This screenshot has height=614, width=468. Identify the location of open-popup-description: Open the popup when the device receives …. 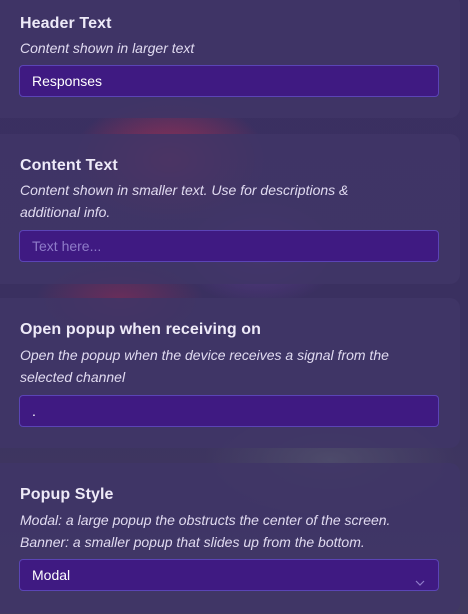
(204, 366).